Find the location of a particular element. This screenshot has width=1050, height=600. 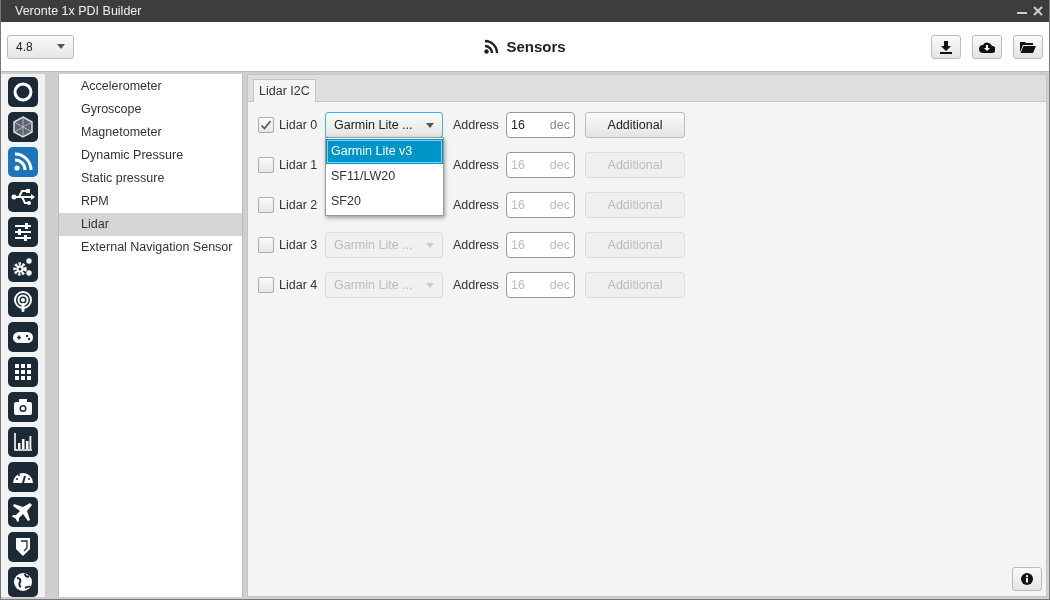

sidebar-item: Static pressure is located at coordinates (150, 178).